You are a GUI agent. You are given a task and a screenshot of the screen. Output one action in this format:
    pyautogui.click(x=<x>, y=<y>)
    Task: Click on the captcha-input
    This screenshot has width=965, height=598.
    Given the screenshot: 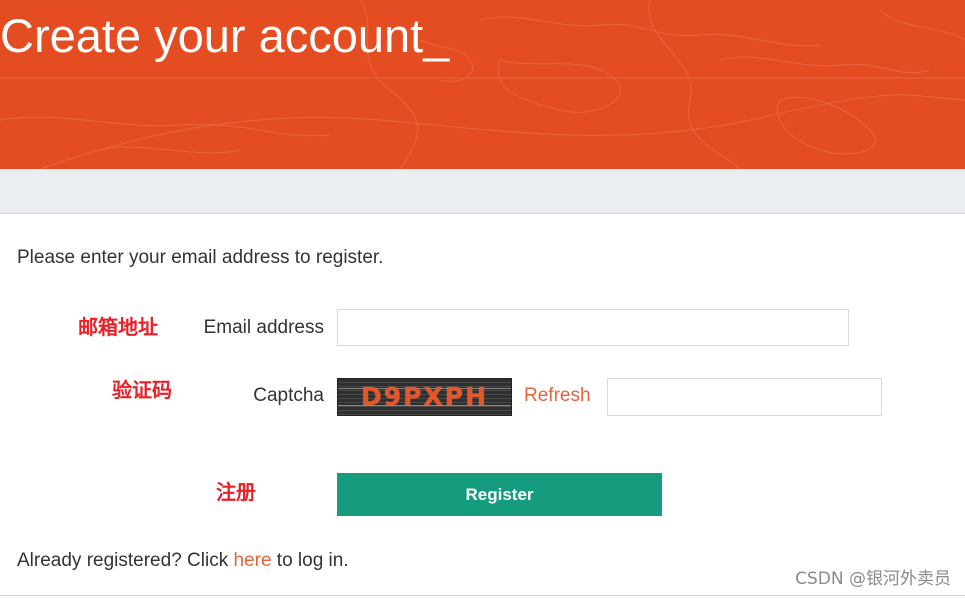 What is the action you would take?
    pyautogui.click(x=744, y=397)
    